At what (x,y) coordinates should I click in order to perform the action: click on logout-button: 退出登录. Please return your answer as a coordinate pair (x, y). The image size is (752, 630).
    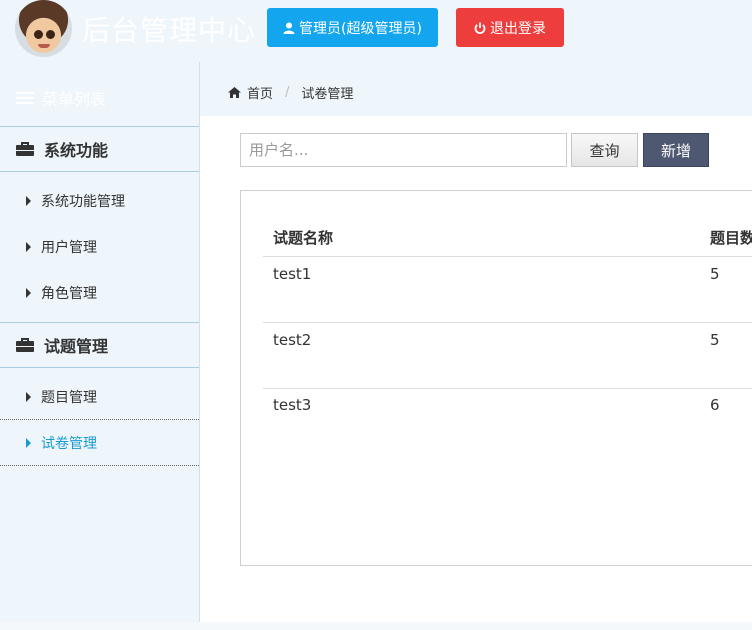
    Looking at the image, I should click on (510, 27).